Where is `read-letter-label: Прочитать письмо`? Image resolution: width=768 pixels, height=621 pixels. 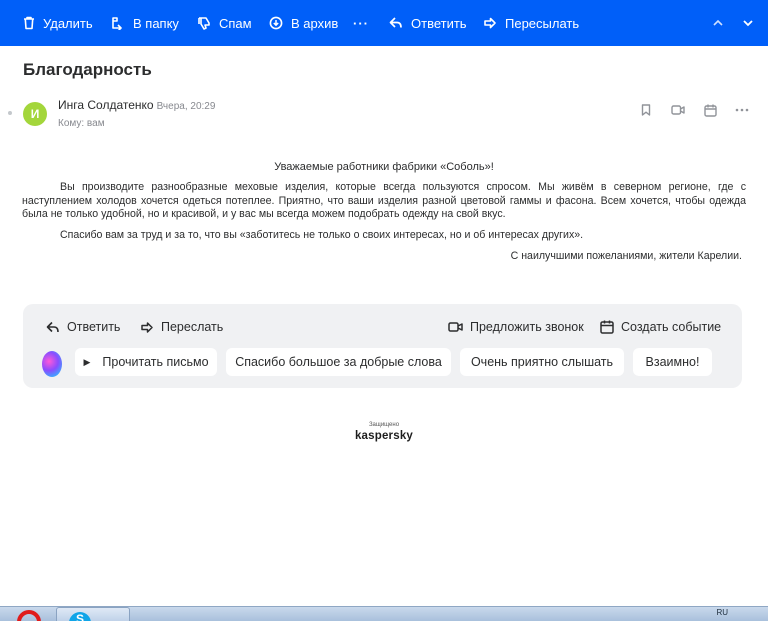
read-letter-label: Прочитать письмо is located at coordinates (155, 362).